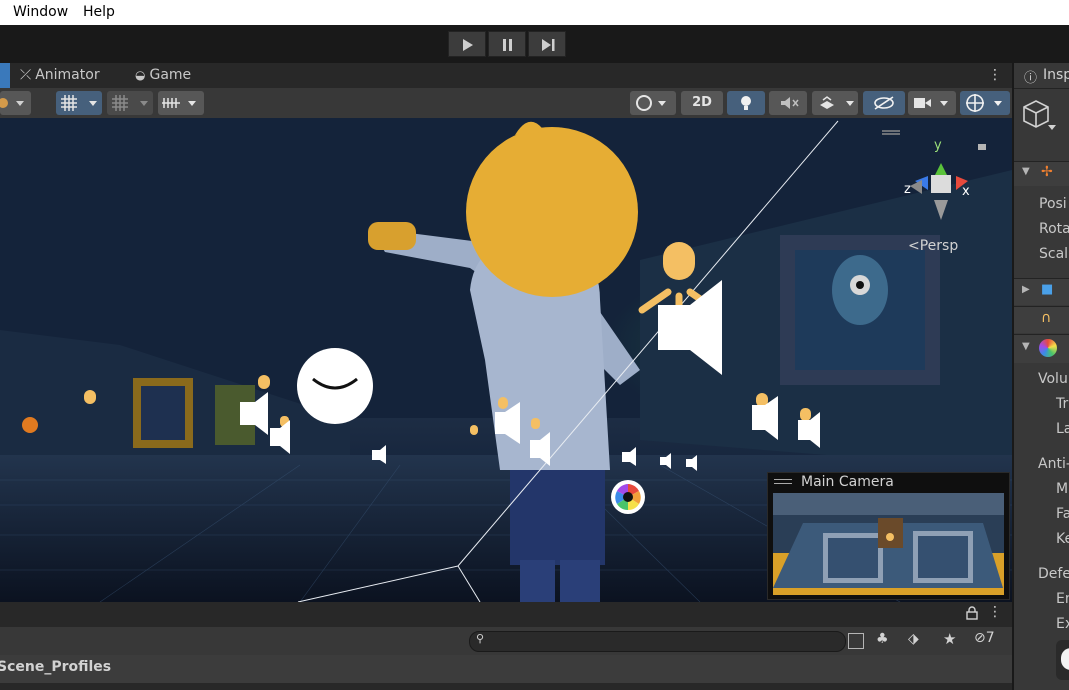 The width and height of the screenshot is (1069, 690). What do you see at coordinates (783, 481) in the screenshot?
I see `drag-handle-icon` at bounding box center [783, 481].